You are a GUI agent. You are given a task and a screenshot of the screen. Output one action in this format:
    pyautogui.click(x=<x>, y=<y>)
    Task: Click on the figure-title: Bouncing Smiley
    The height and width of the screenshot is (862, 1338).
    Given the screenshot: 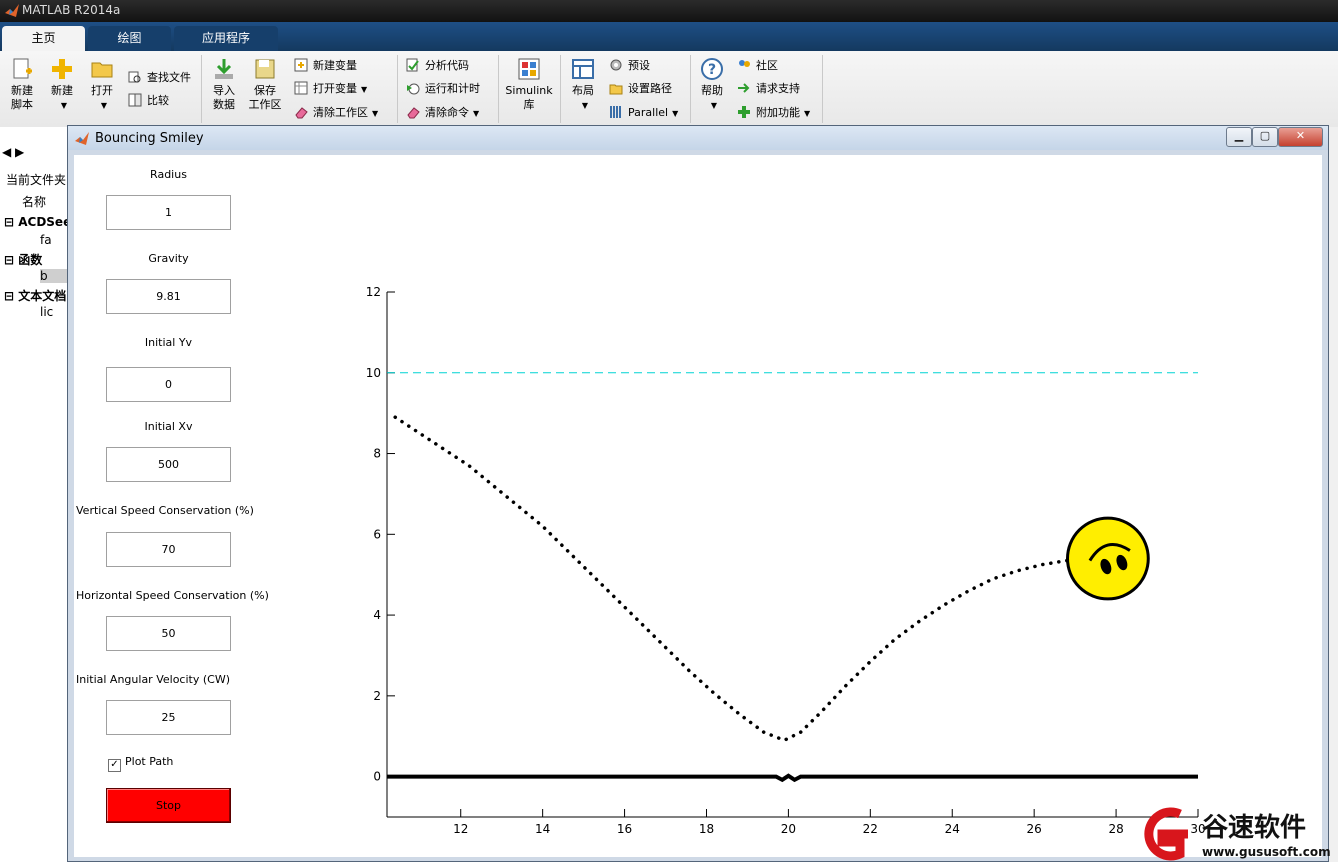 What is the action you would take?
    pyautogui.click(x=149, y=138)
    